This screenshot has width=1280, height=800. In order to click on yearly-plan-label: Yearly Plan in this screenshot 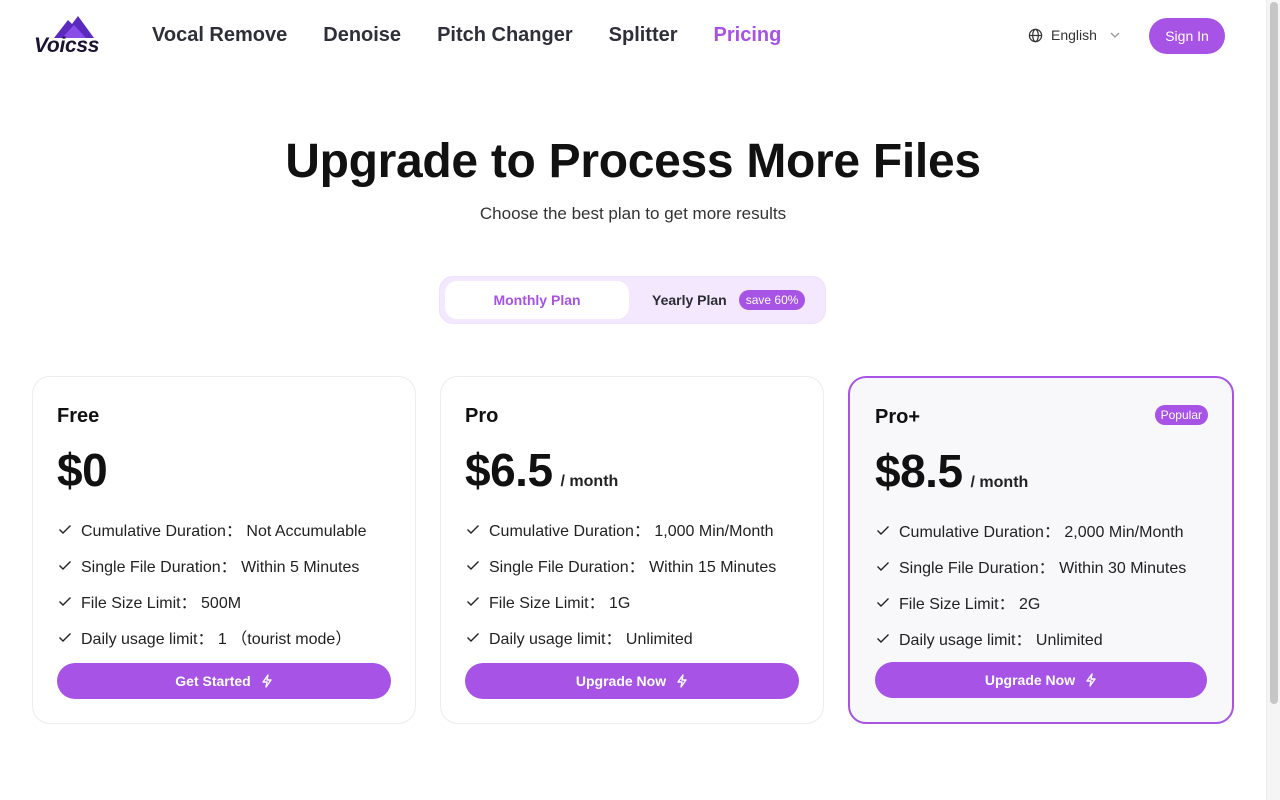, I will do `click(689, 300)`.